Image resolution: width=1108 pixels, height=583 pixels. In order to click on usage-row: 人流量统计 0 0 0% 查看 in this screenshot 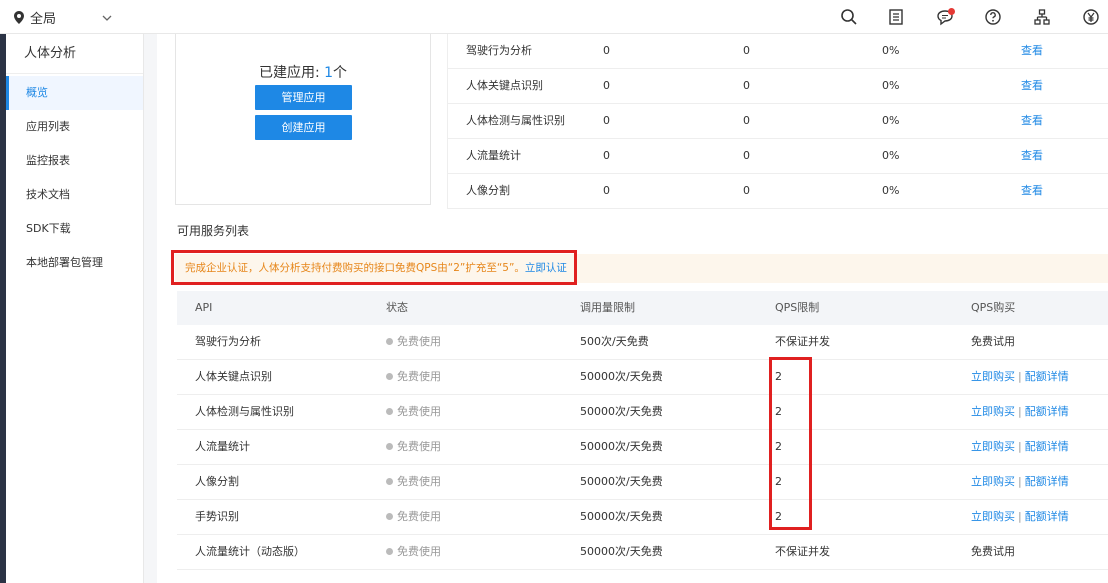, I will do `click(777, 156)`.